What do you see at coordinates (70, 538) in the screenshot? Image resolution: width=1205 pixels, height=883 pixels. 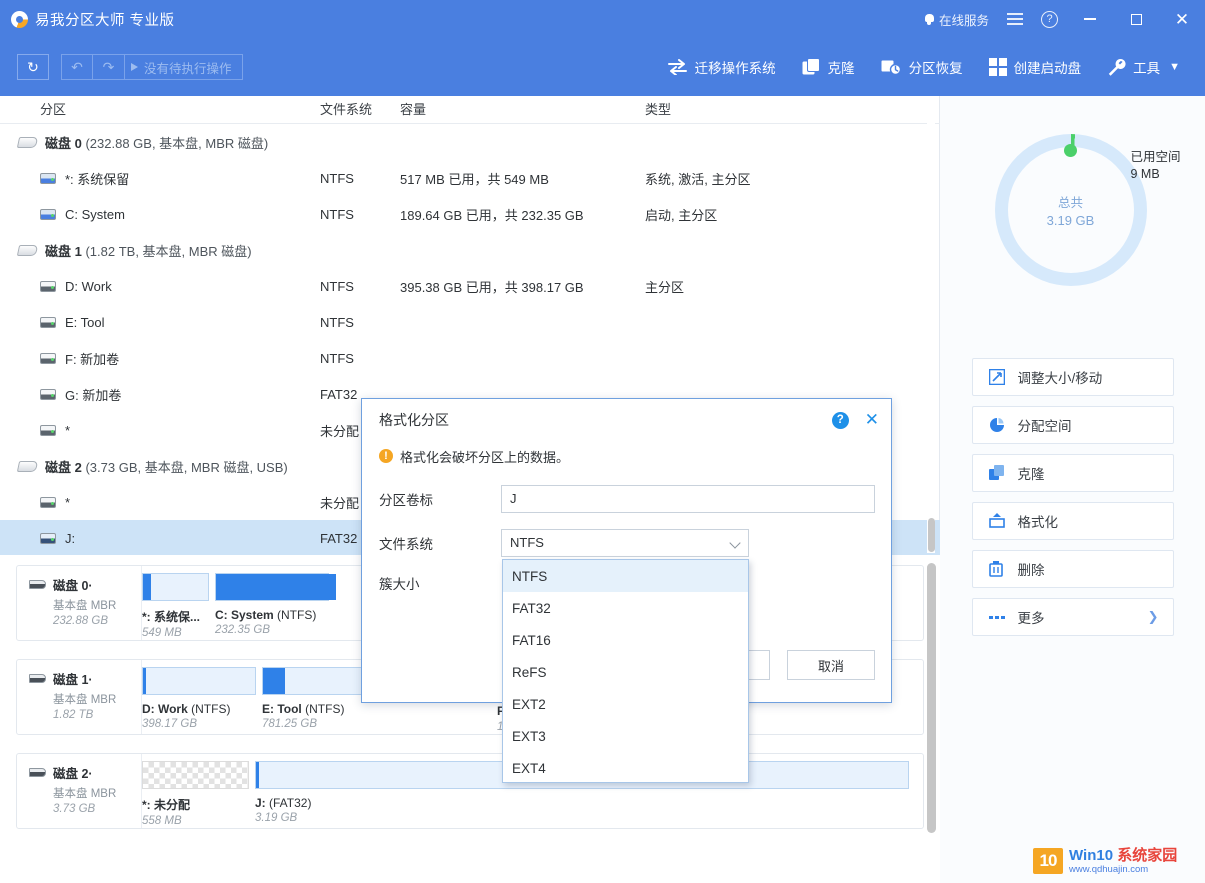 I see `partition-name: J:` at bounding box center [70, 538].